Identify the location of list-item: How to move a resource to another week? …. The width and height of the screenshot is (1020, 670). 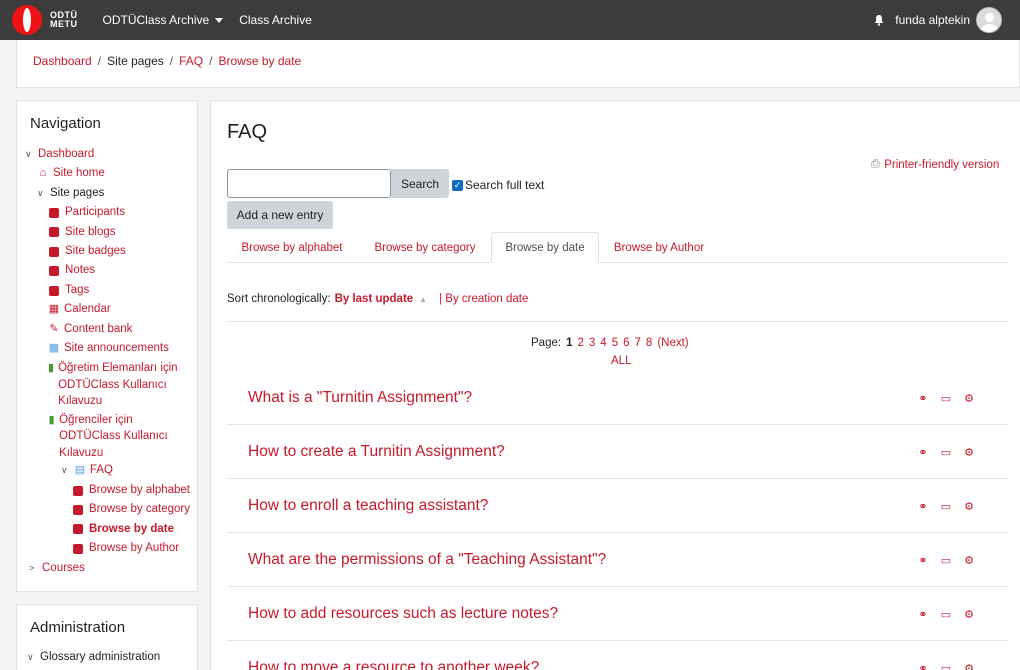
(618, 655).